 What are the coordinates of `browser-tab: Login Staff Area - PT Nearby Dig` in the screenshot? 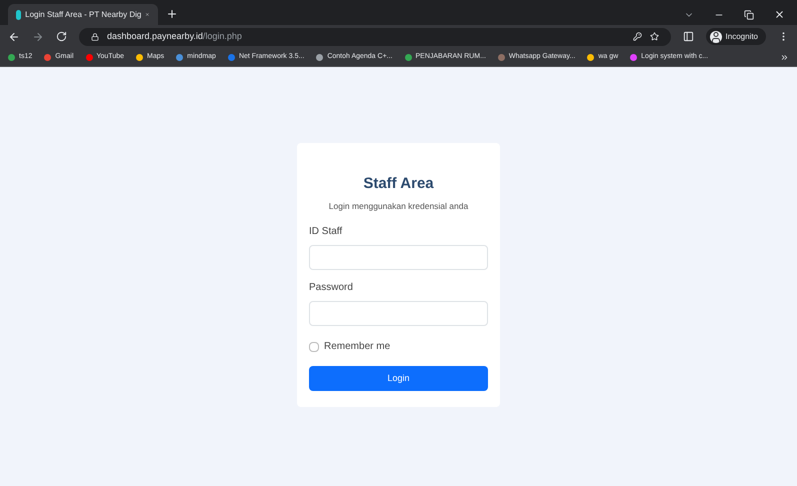 It's located at (83, 14).